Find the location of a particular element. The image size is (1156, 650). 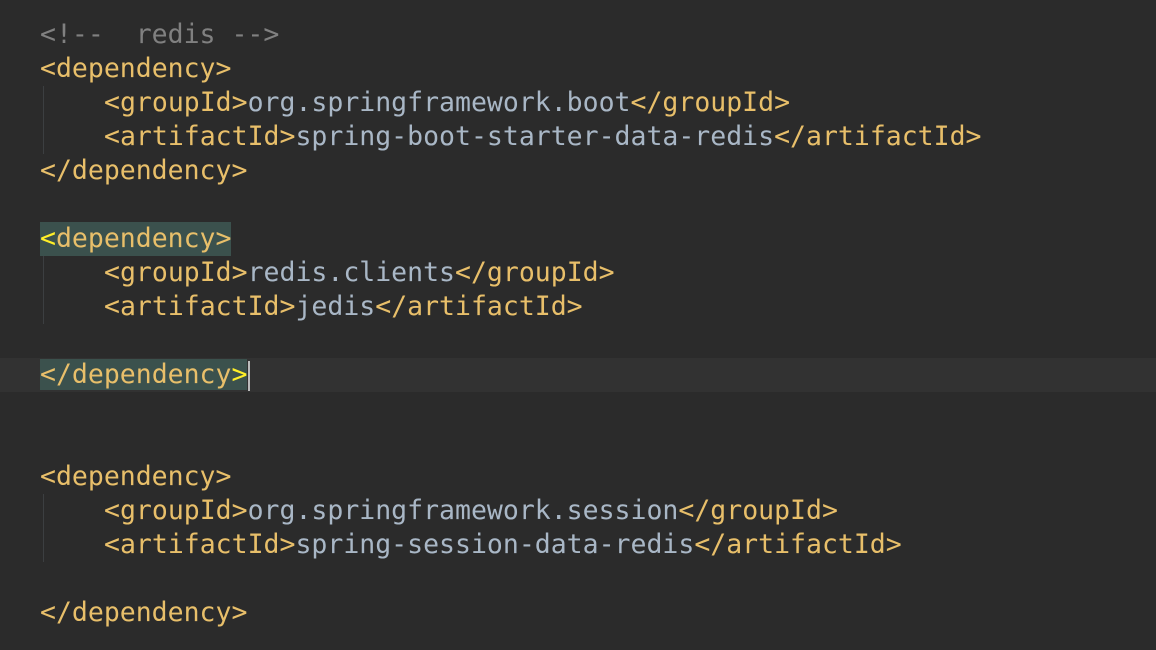

xml-comment: <!-- redis --> is located at coordinates (160, 34).